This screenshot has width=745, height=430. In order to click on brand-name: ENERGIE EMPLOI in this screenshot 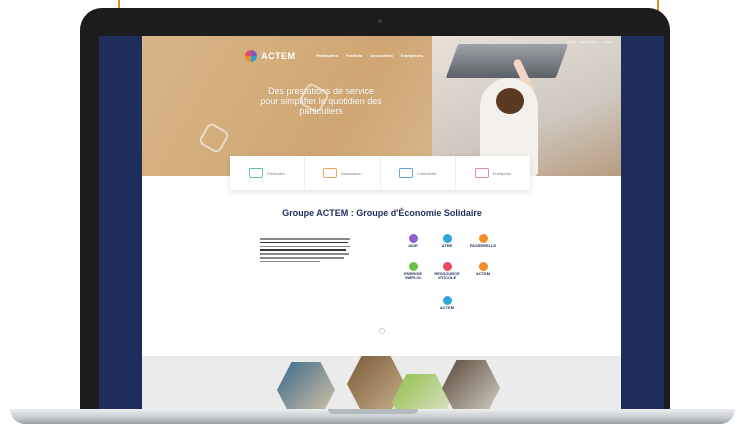, I will do `click(412, 275)`.